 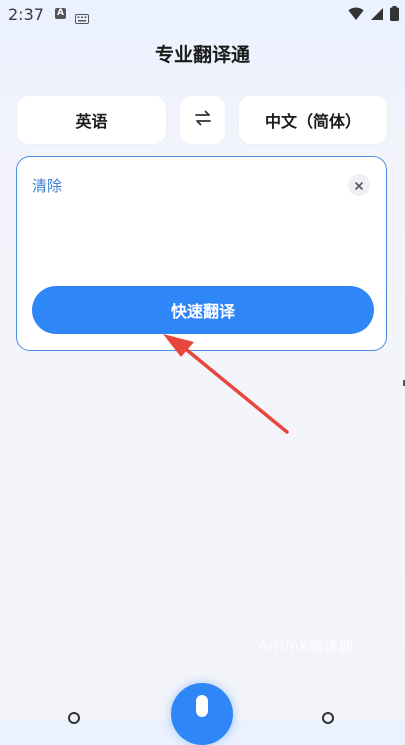 What do you see at coordinates (82, 18) in the screenshot?
I see `keyboard-icon` at bounding box center [82, 18].